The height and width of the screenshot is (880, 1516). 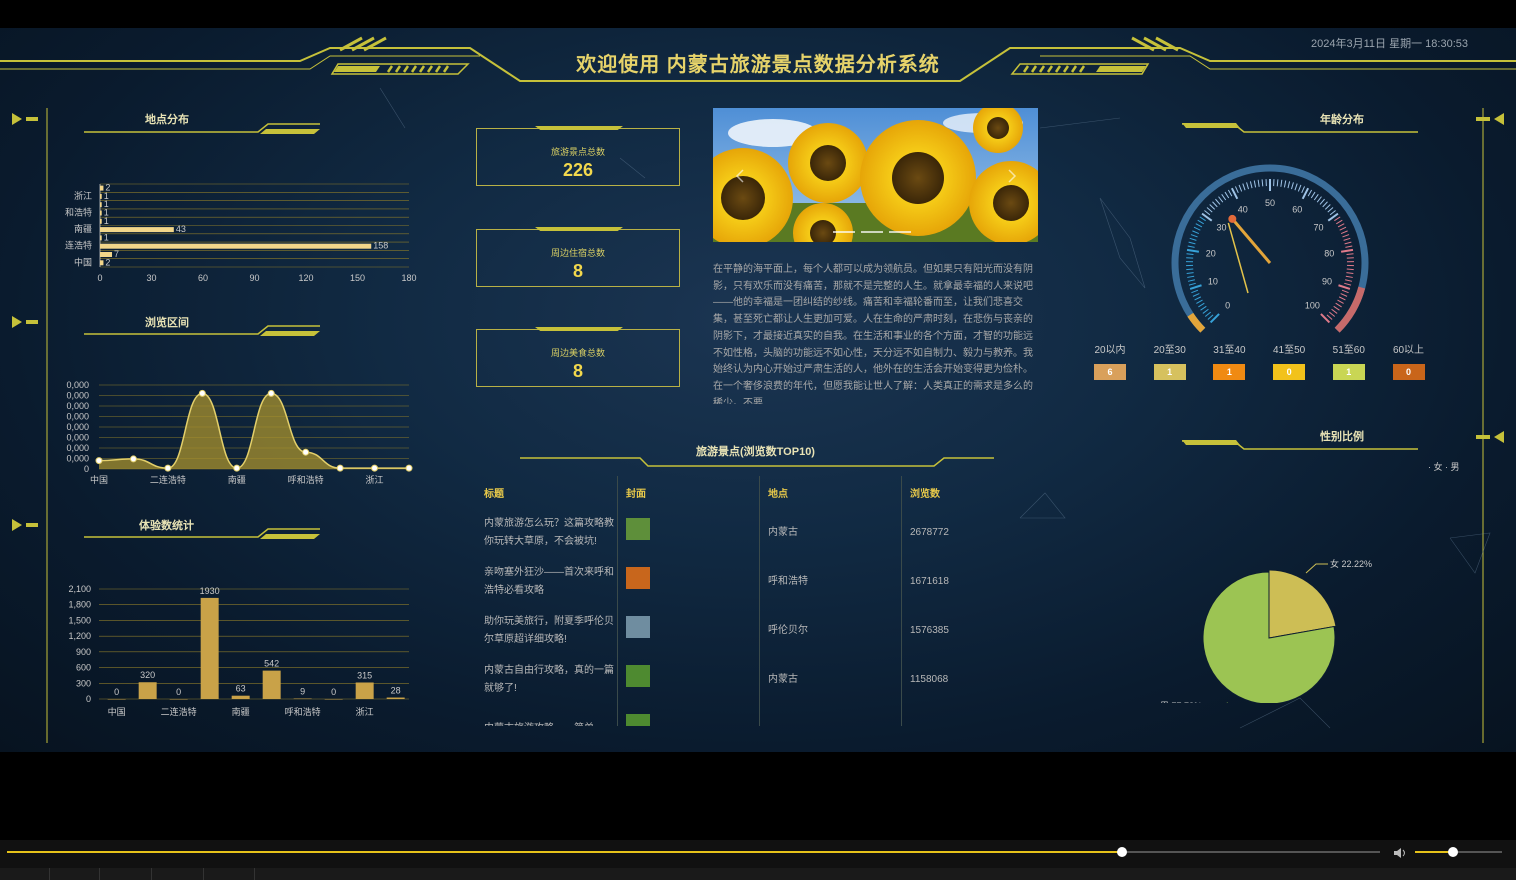 I want to click on table-header-row: 标题 封面 地点 浏览数, so click(x=757, y=492).